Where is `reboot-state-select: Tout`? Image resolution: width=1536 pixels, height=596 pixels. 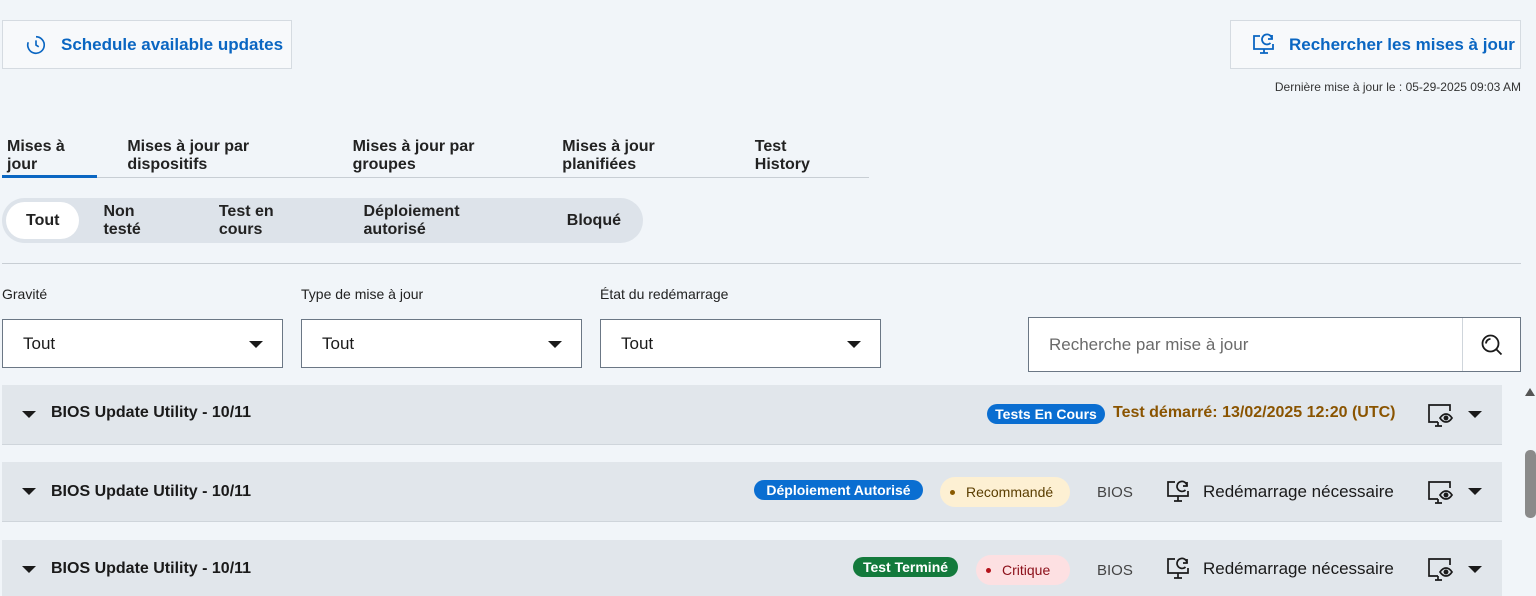
reboot-state-select: Tout is located at coordinates (740, 343).